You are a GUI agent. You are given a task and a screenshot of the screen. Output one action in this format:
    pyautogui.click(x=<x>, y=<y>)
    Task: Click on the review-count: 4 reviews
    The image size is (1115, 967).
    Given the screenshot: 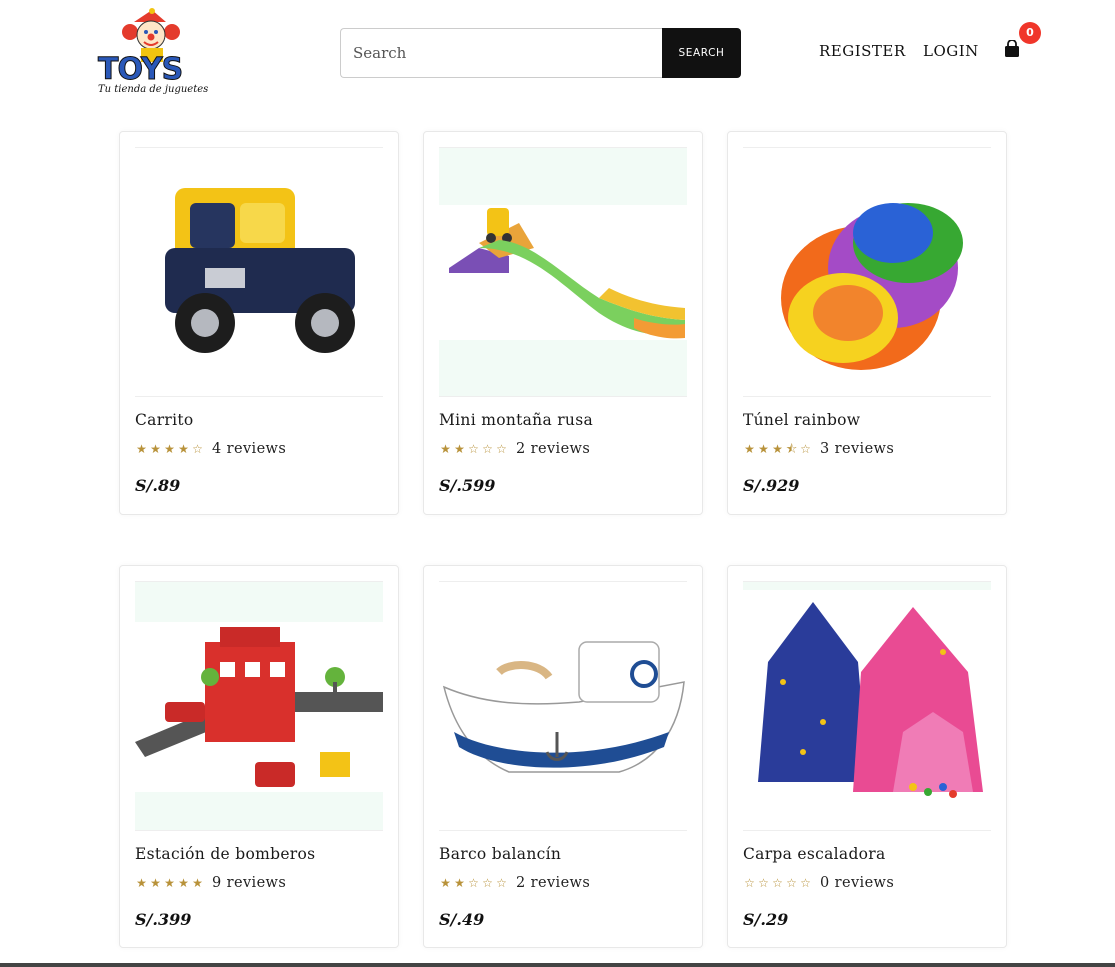 What is the action you would take?
    pyautogui.click(x=249, y=449)
    